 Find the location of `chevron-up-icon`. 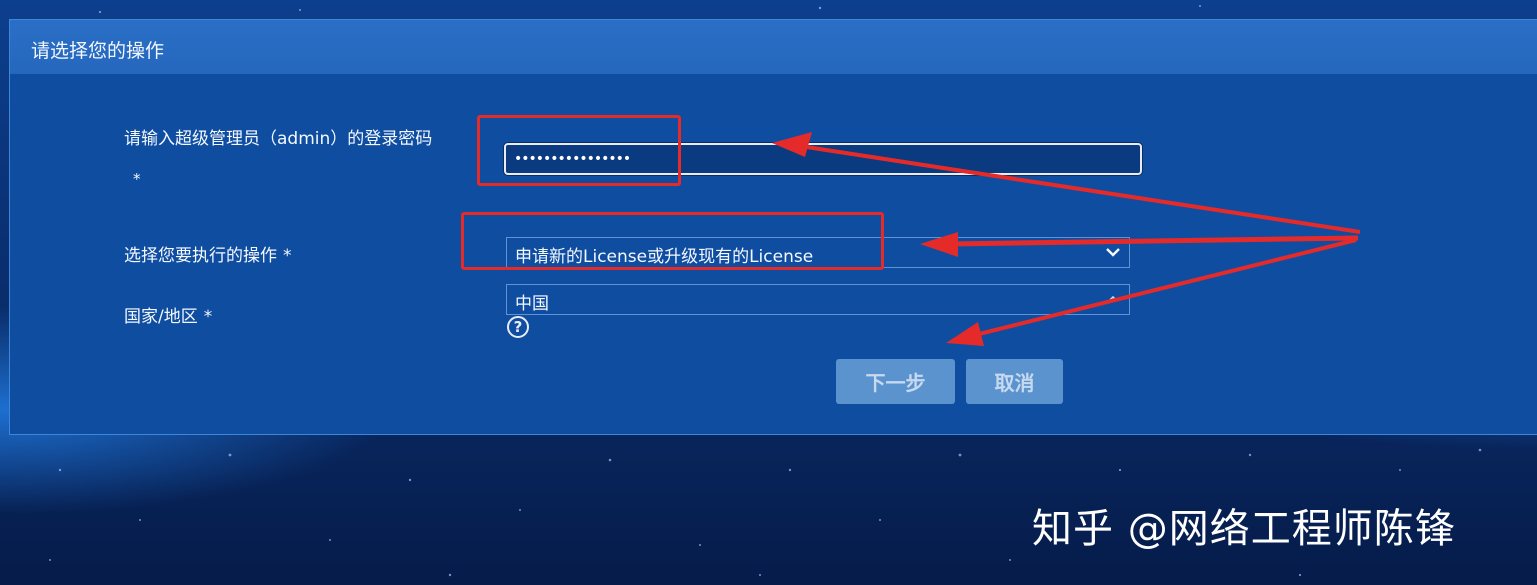

chevron-up-icon is located at coordinates (1113, 301).